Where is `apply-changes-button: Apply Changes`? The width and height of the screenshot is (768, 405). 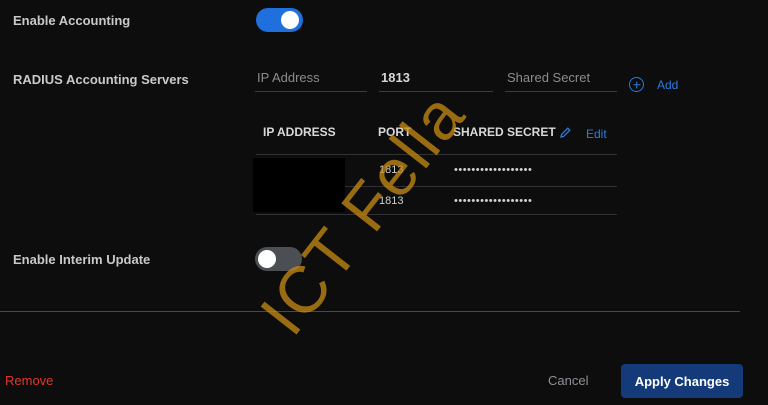 apply-changes-button: Apply Changes is located at coordinates (682, 381).